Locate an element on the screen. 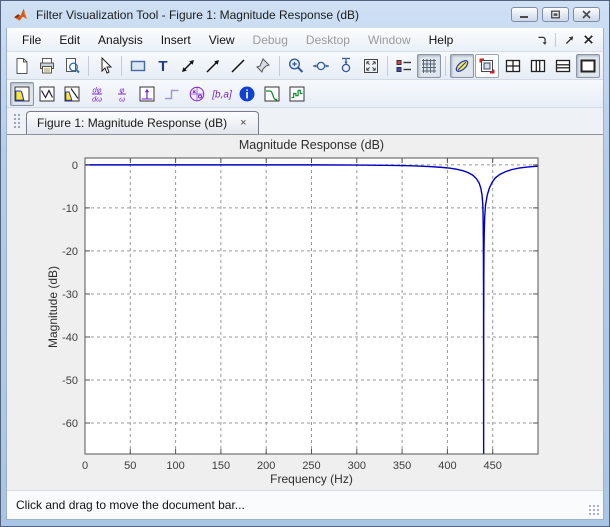 This screenshot has width=610, height=527. insert-rectangle-button is located at coordinates (138, 66).